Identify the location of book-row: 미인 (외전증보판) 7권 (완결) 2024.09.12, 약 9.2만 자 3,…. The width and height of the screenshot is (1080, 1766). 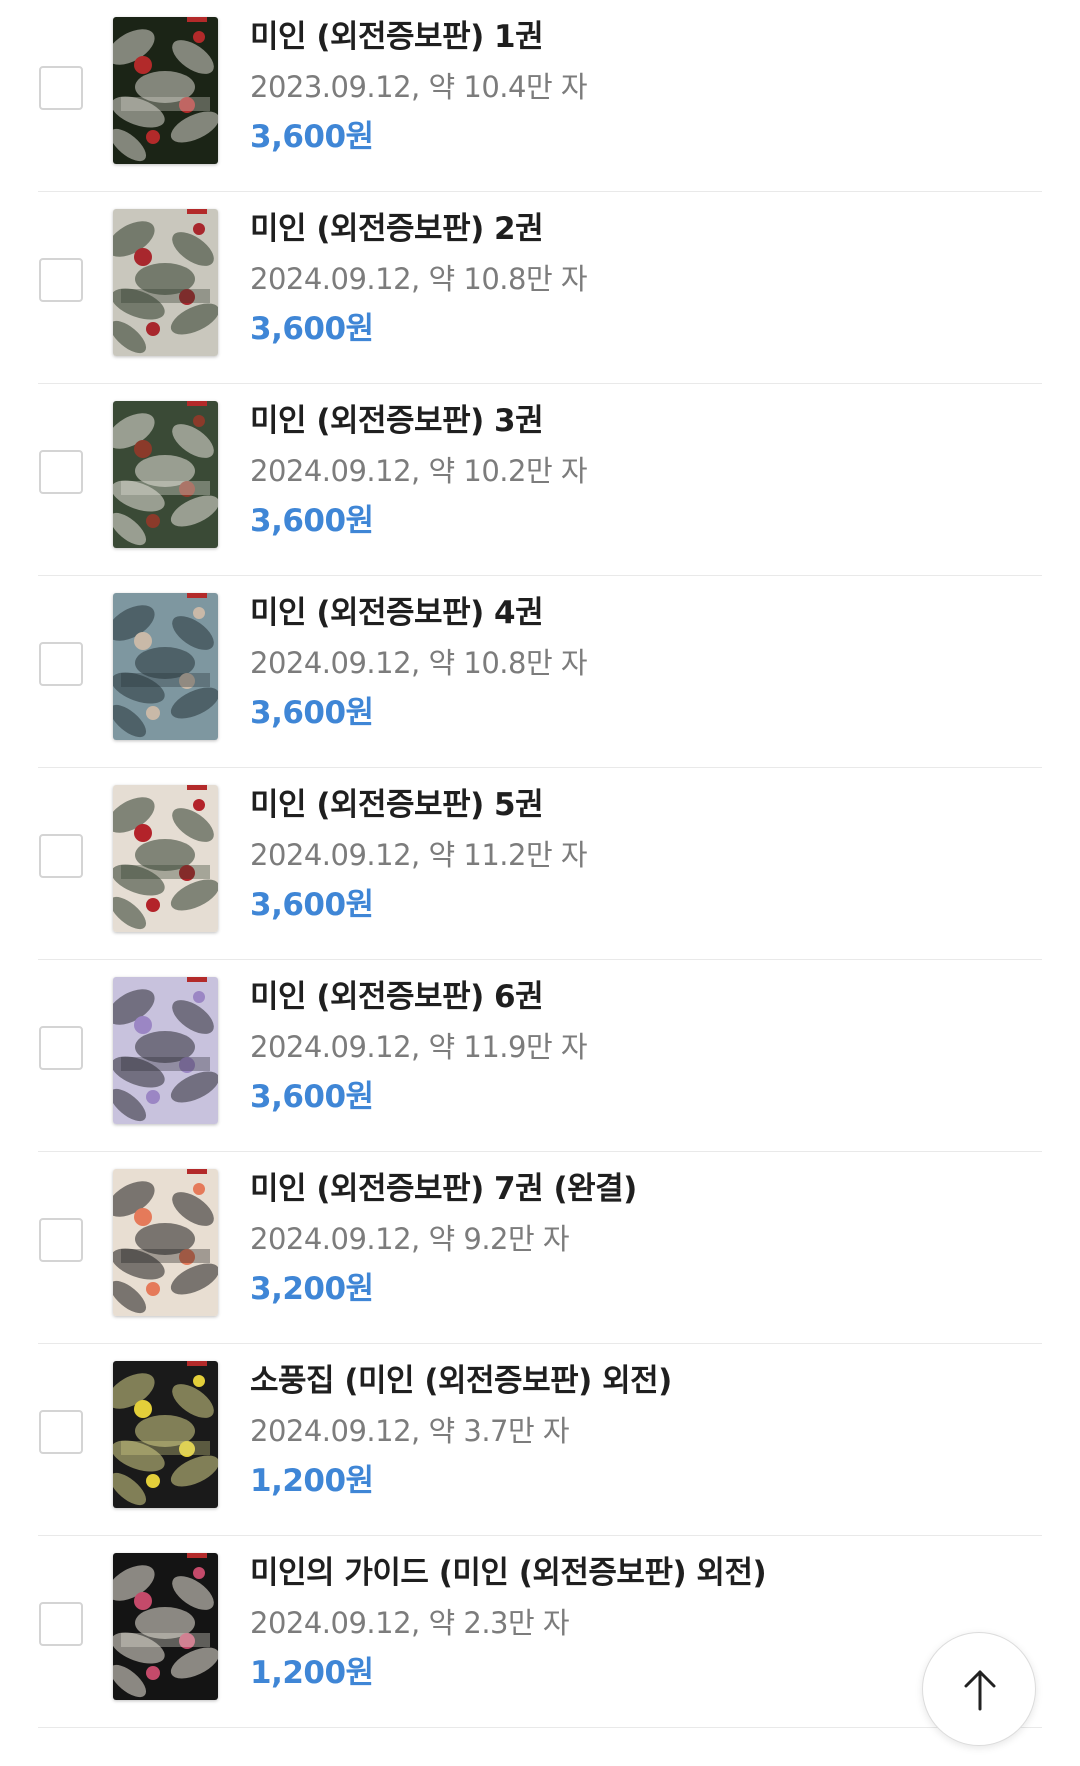
(540, 1248).